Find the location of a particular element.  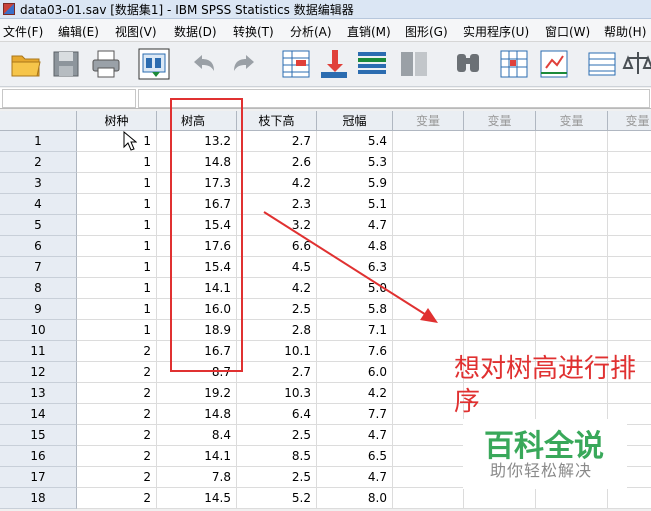

col-header-var-3: 变量 is located at coordinates (572, 121).